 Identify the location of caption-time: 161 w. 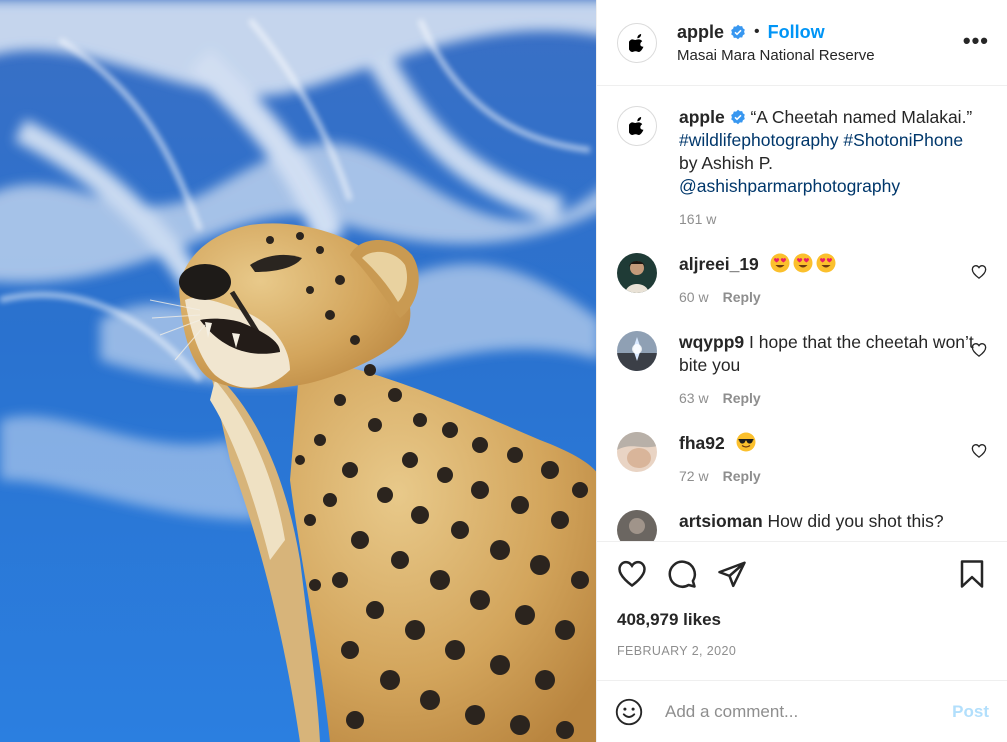
(697, 219).